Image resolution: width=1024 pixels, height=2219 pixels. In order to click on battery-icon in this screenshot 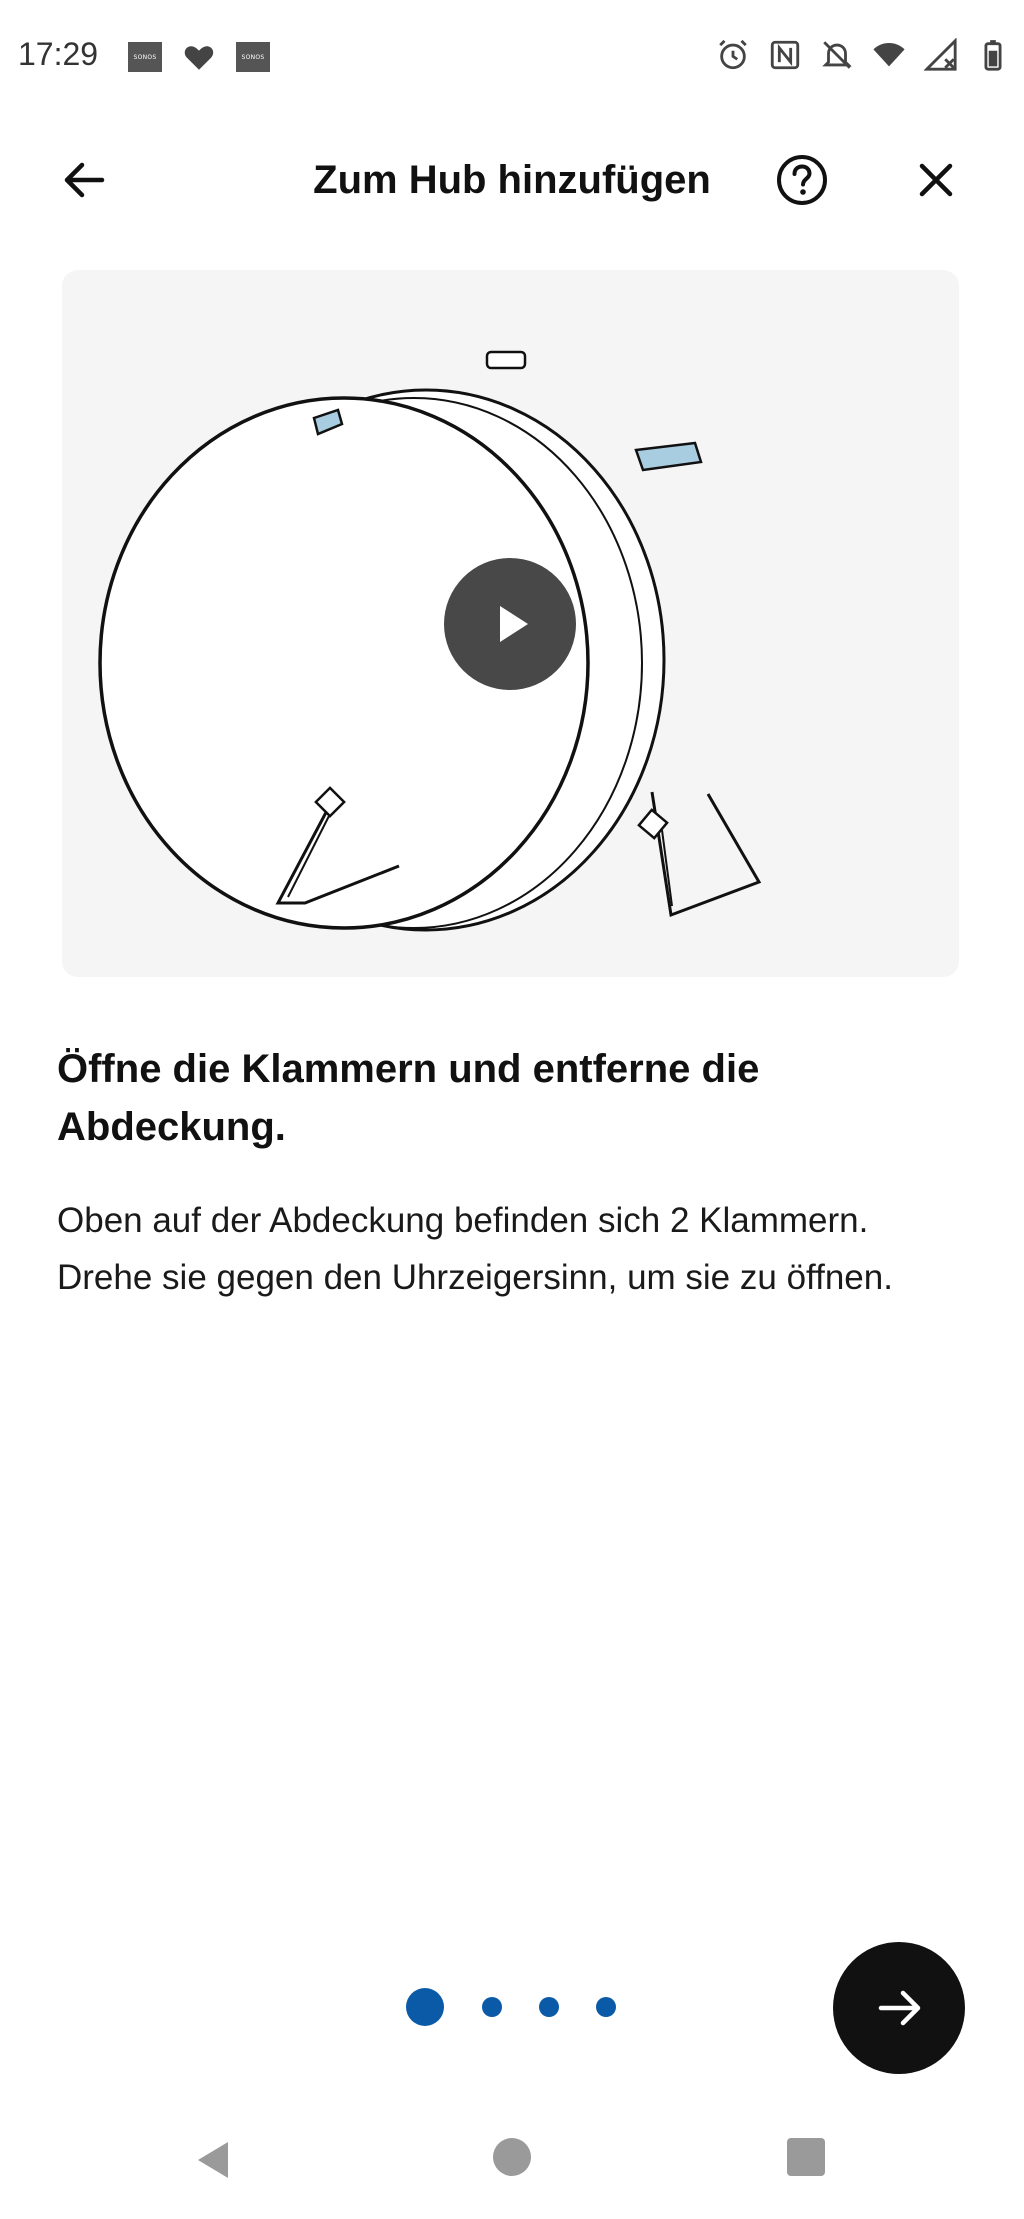, I will do `click(993, 55)`.